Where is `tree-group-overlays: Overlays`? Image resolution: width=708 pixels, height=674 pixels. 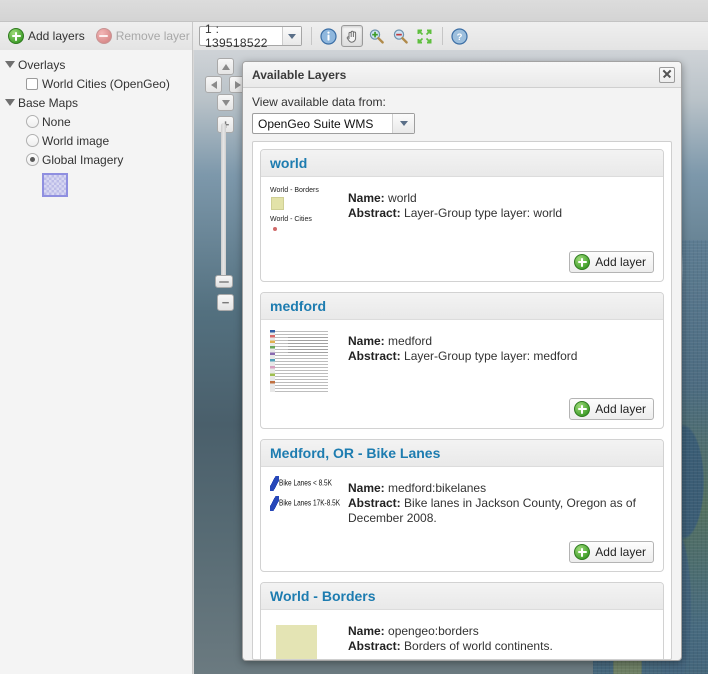
tree-group-overlays: Overlays is located at coordinates (96, 64).